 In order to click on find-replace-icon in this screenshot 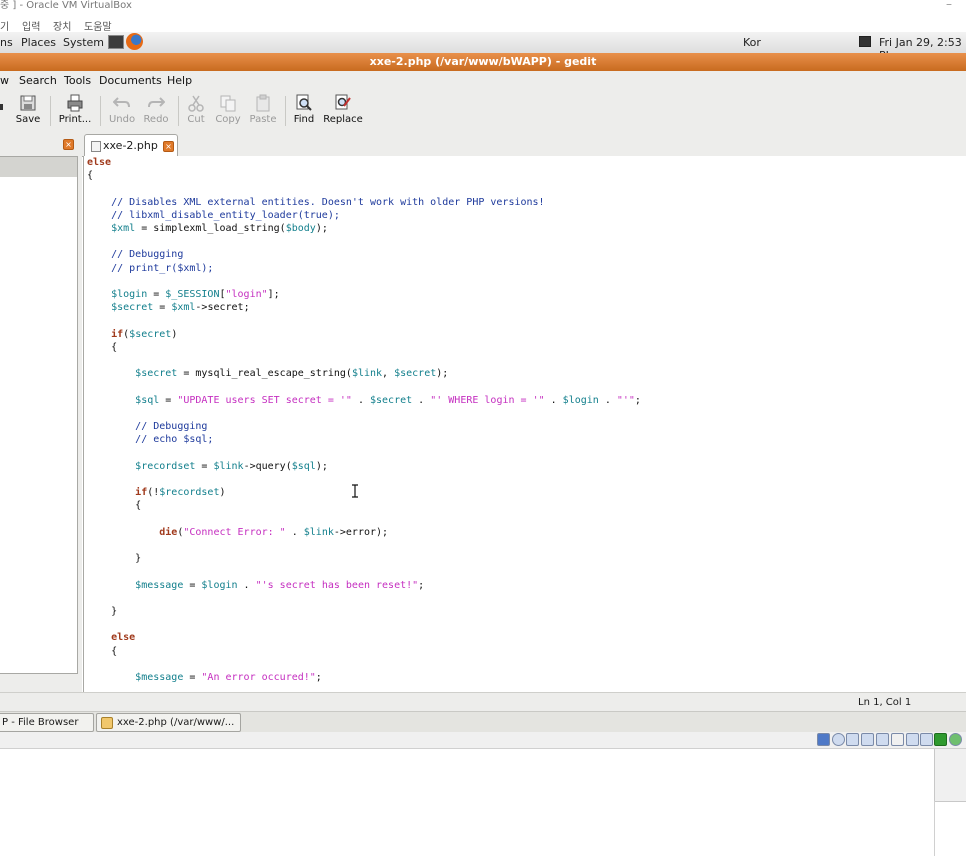, I will do `click(343, 102)`.